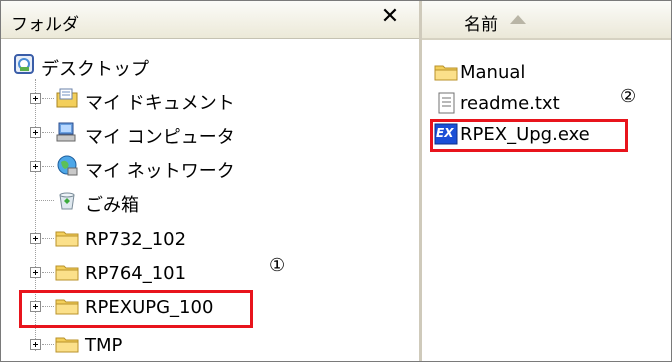 This screenshot has width=672, height=362. I want to click on file-name: readme.txt, so click(510, 103).